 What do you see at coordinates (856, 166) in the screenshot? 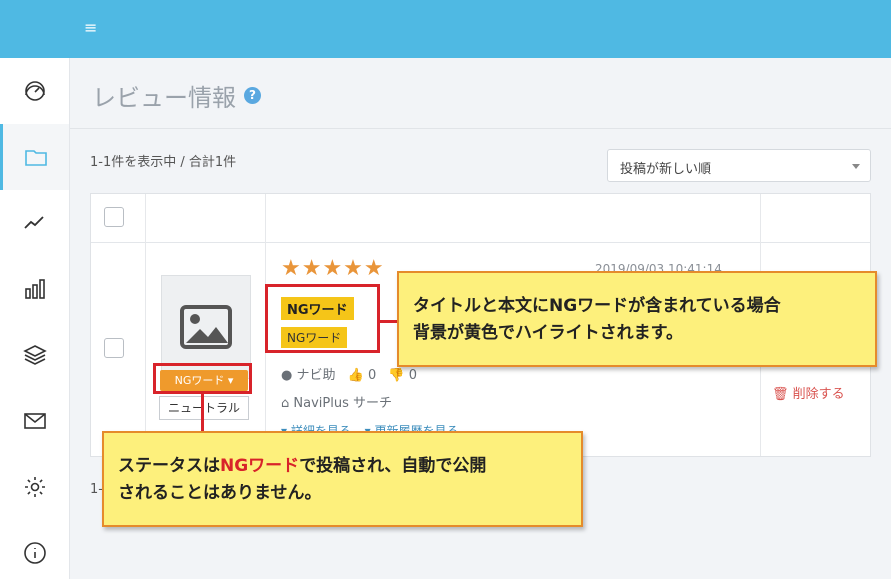
I see `chevron-down-icon` at bounding box center [856, 166].